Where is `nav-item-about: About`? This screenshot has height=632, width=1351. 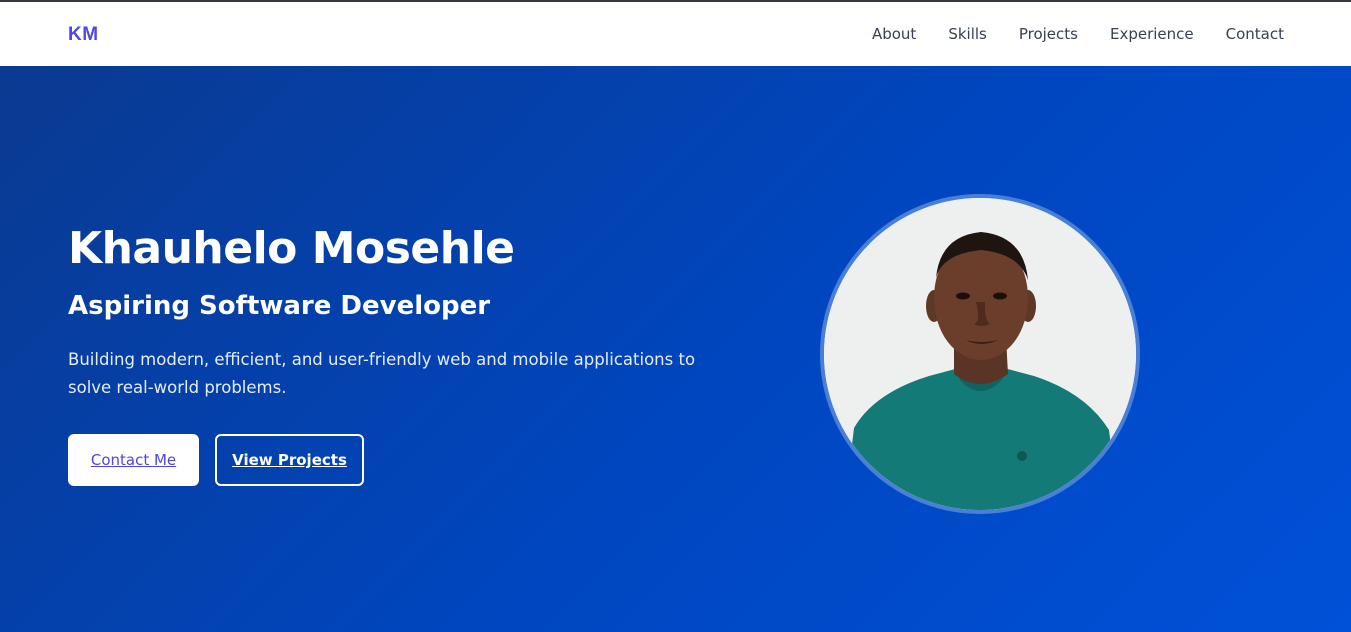
nav-item-about: About is located at coordinates (894, 33).